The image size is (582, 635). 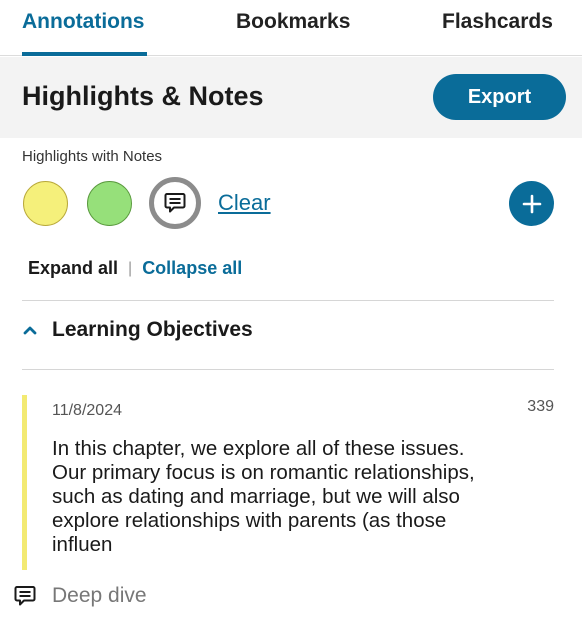 What do you see at coordinates (109, 203) in the screenshot?
I see `green-highlight-filter` at bounding box center [109, 203].